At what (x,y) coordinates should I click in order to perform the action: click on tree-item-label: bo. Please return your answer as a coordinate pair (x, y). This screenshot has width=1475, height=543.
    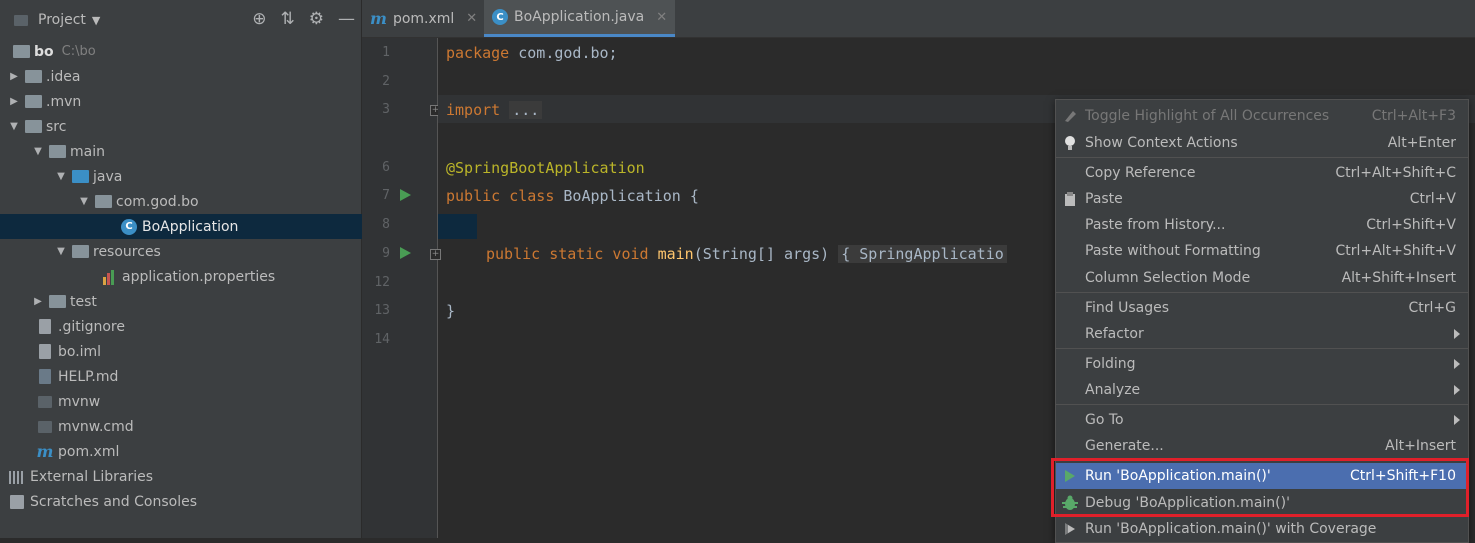
    Looking at the image, I should click on (44, 51).